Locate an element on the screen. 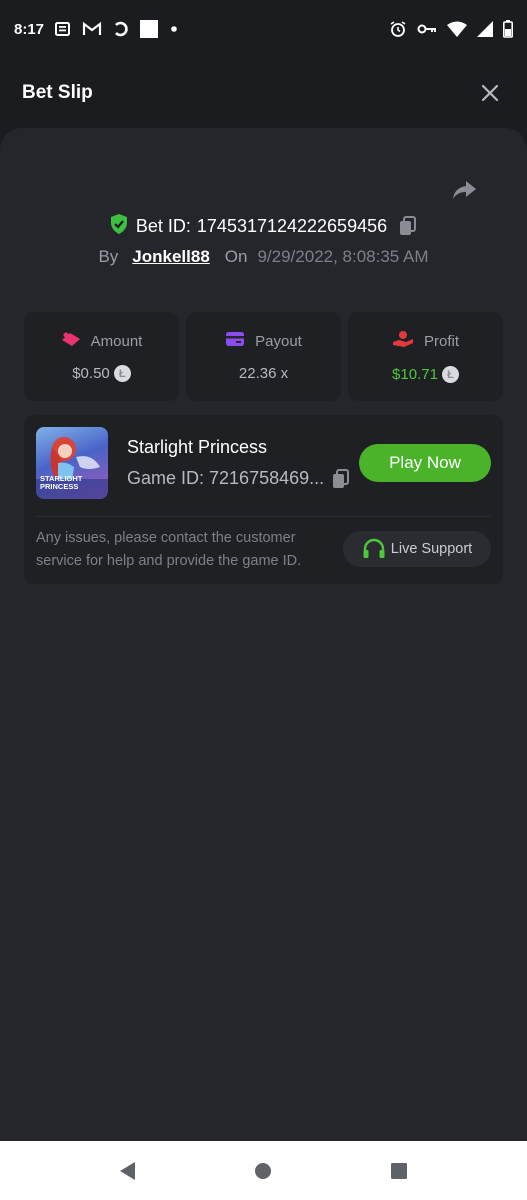 The image size is (527, 1200). page-title: Bet Slip is located at coordinates (57, 92).